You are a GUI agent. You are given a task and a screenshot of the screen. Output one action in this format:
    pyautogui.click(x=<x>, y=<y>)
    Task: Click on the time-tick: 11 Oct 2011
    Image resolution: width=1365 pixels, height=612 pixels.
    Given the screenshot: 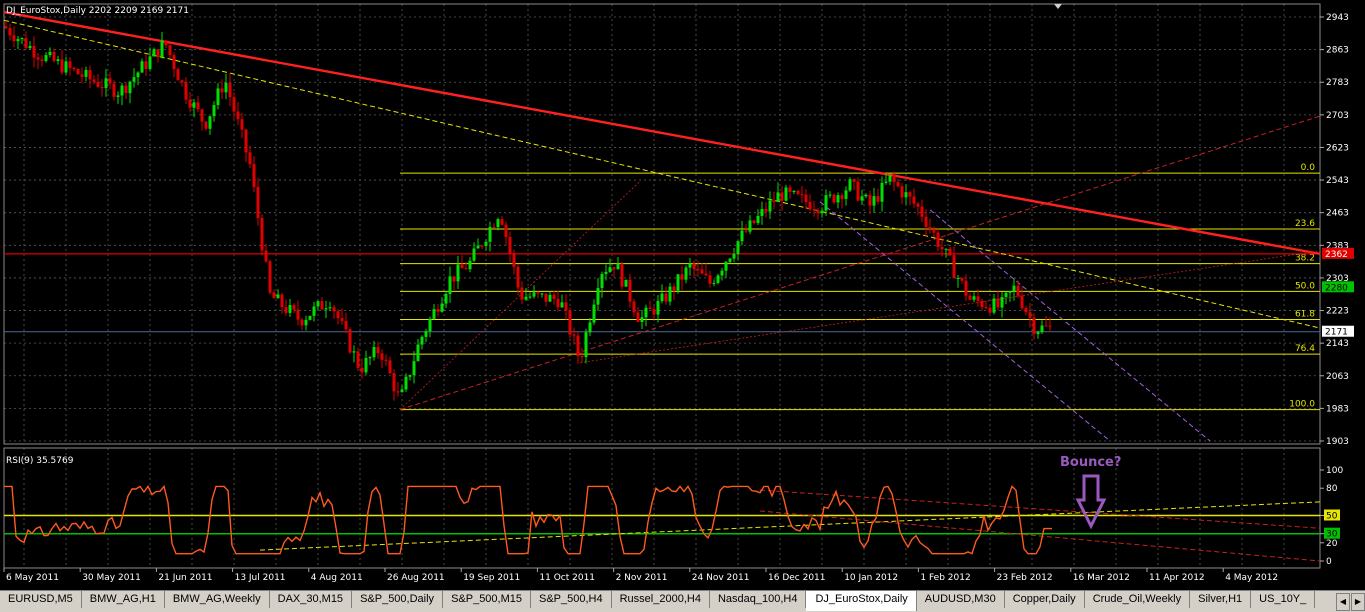 What is the action you would take?
    pyautogui.click(x=567, y=578)
    